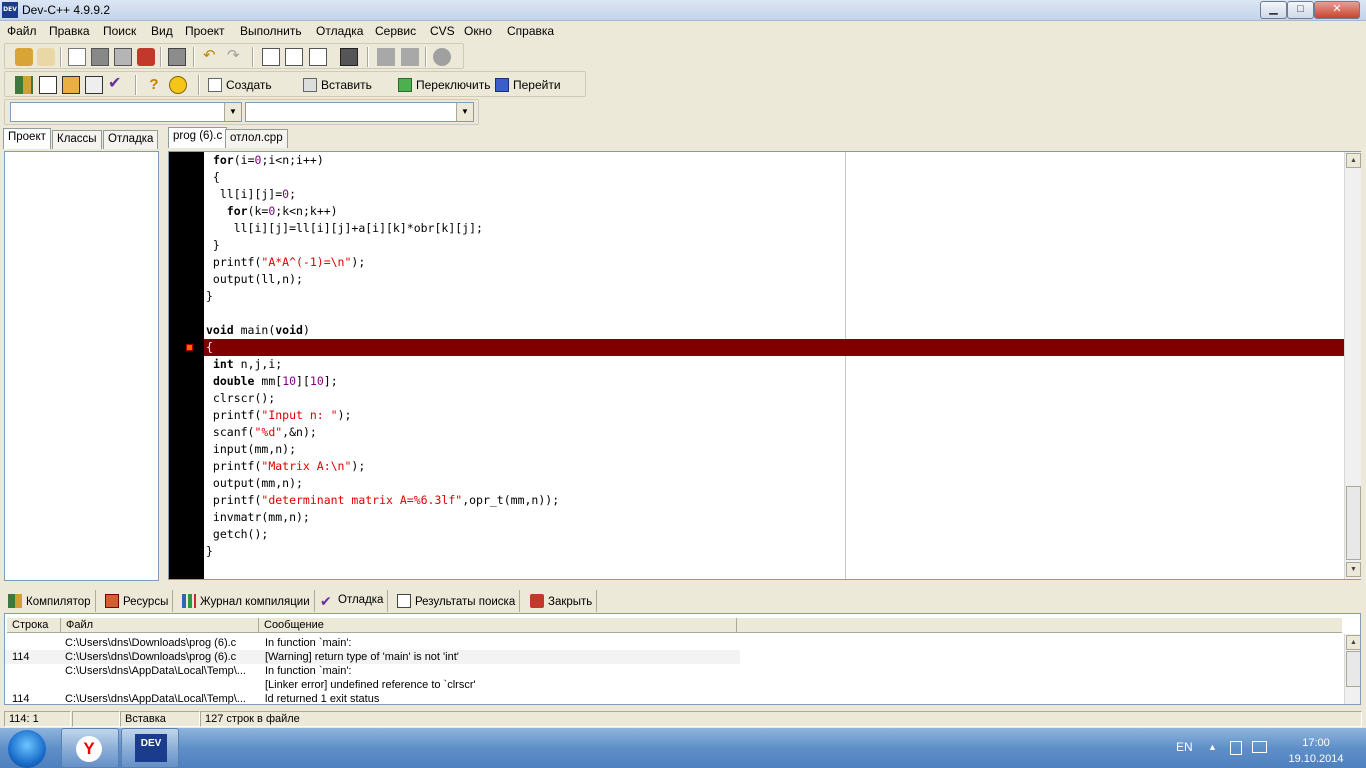 Image resolution: width=1366 pixels, height=768 pixels. I want to click on code-line: }, so click(209, 551).